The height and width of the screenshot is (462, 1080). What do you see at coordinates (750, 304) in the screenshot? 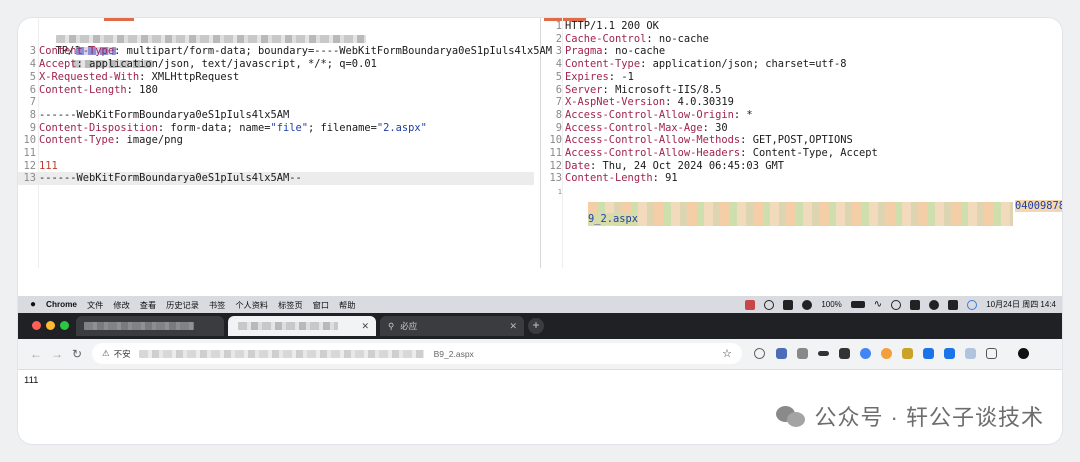
I see `app-status-icon` at bounding box center [750, 304].